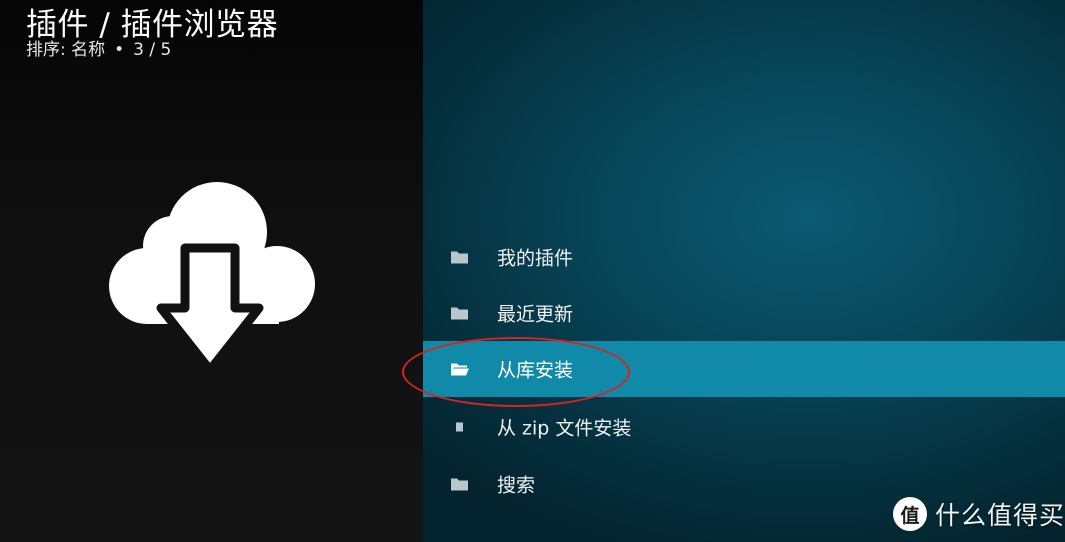 The image size is (1065, 542). What do you see at coordinates (459, 427) in the screenshot?
I see `file-icon` at bounding box center [459, 427].